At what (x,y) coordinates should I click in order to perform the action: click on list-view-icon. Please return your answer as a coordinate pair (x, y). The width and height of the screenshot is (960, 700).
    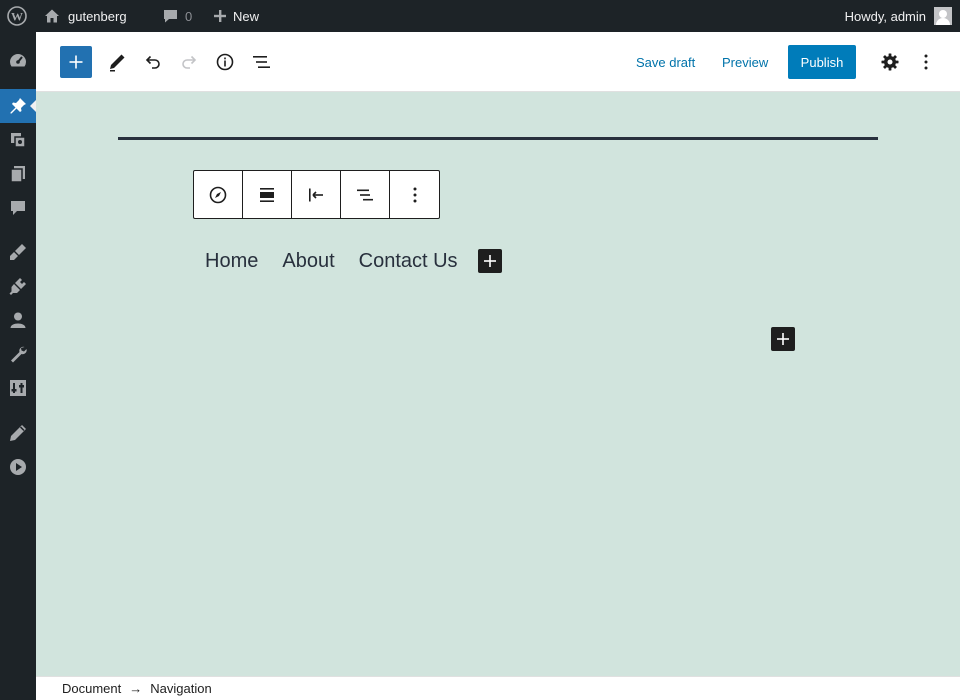
    Looking at the image, I should click on (261, 62).